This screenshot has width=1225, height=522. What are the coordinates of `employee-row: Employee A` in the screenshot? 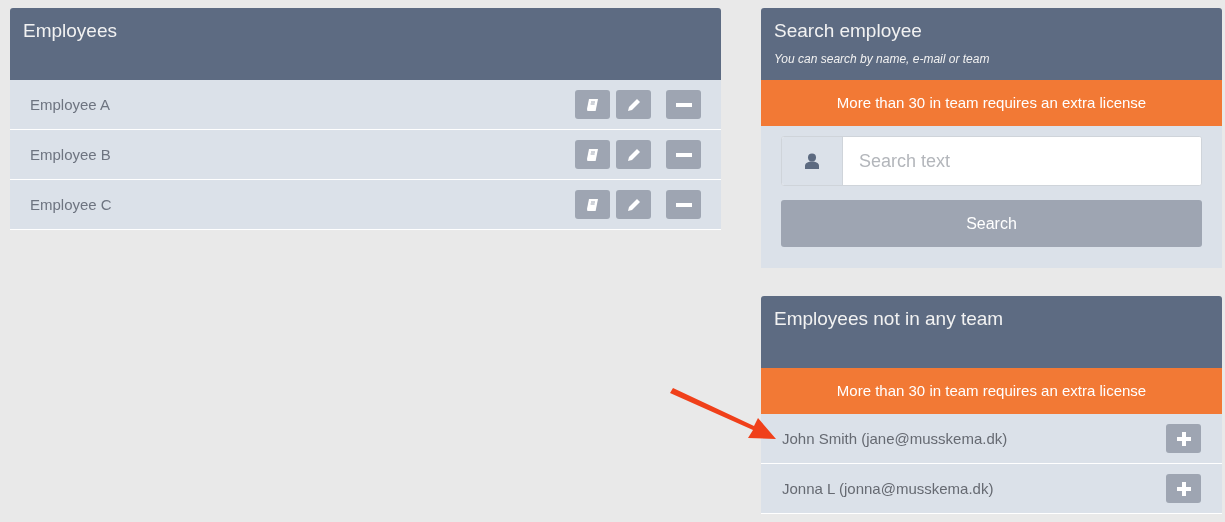 It's located at (365, 105).